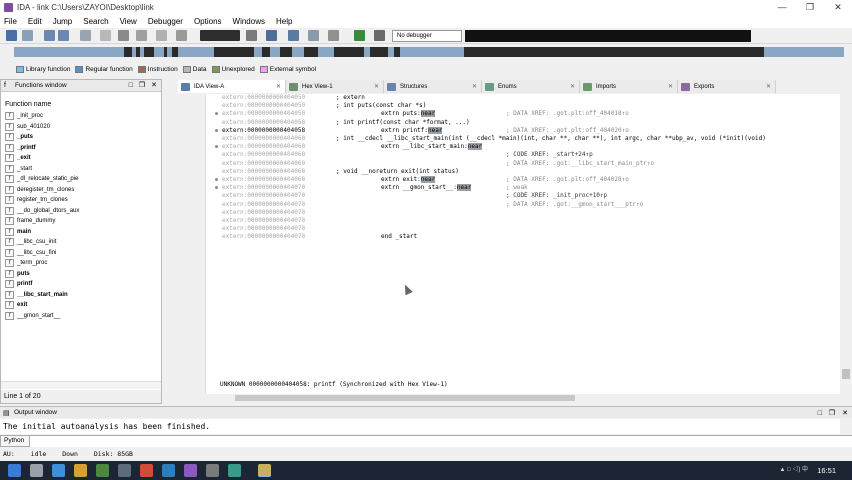 This screenshot has width=852, height=480. Describe the element at coordinates (793, 470) in the screenshot. I see `system-tray: ▲ □ ◁) 中` at that location.